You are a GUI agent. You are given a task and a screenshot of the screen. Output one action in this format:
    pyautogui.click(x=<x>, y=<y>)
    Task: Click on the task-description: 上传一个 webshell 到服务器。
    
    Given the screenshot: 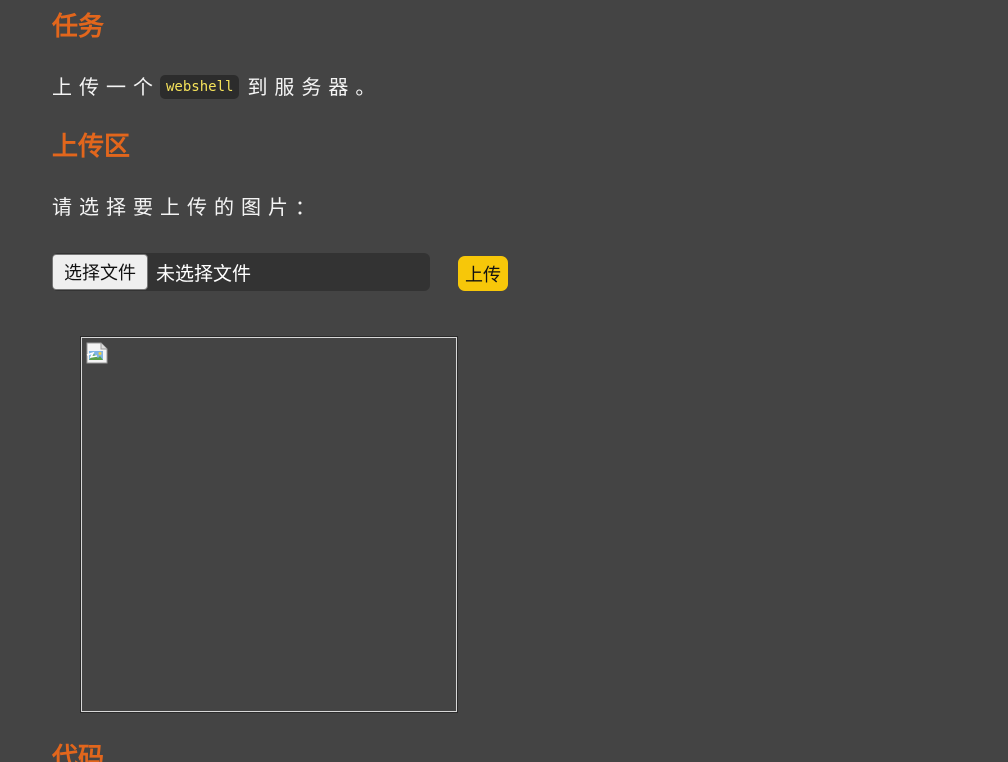 What is the action you would take?
    pyautogui.click(x=217, y=87)
    